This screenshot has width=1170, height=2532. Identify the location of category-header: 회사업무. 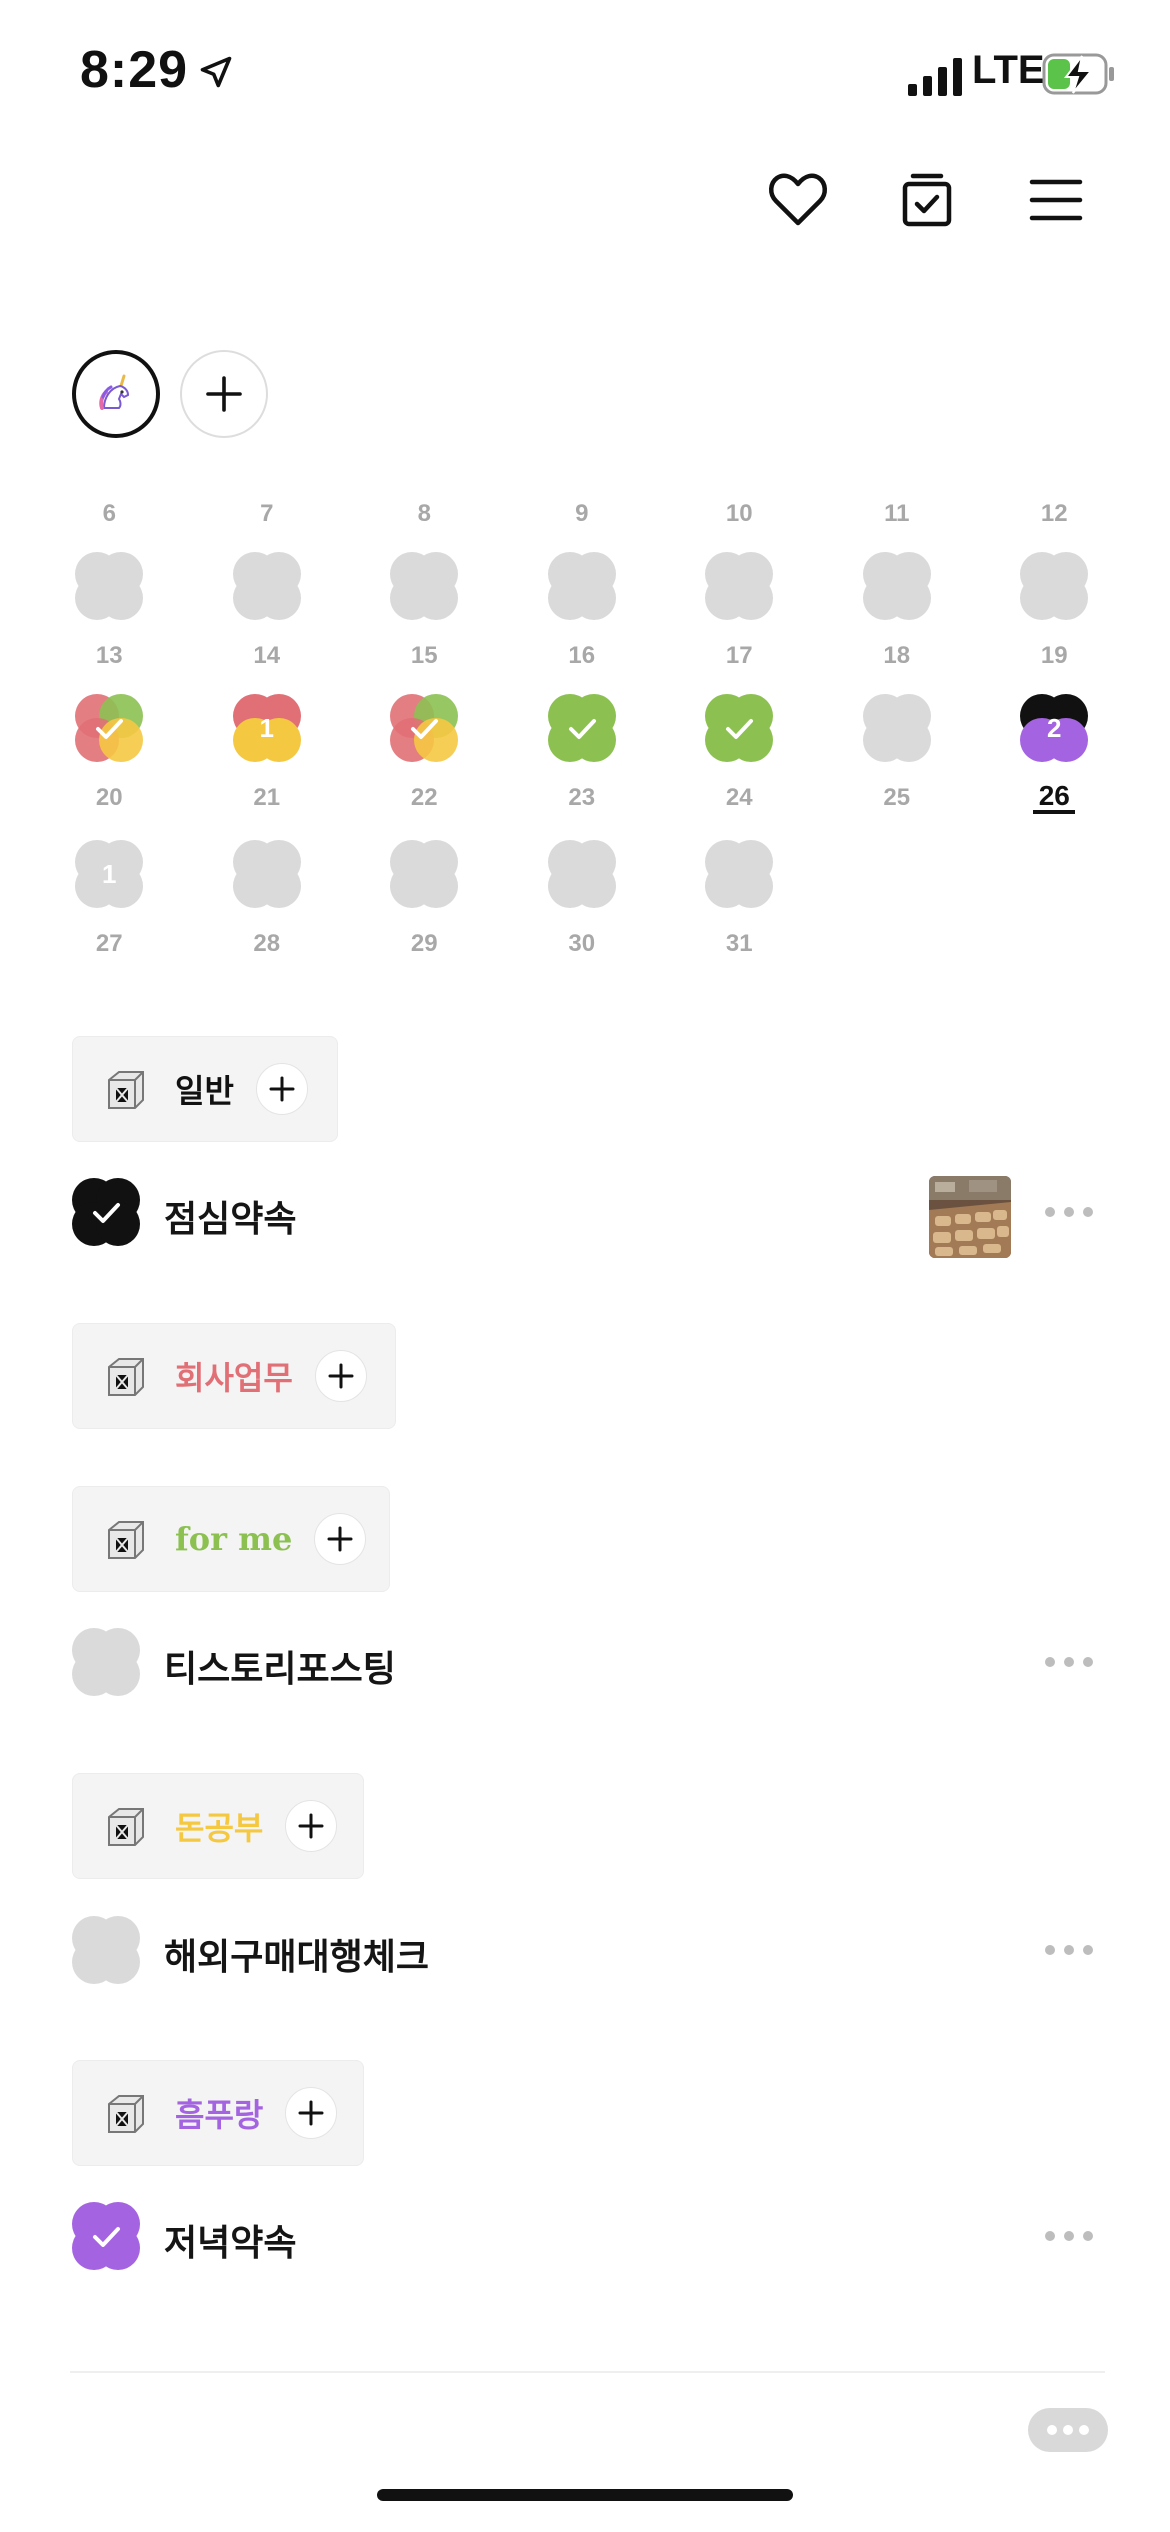
(234, 1376).